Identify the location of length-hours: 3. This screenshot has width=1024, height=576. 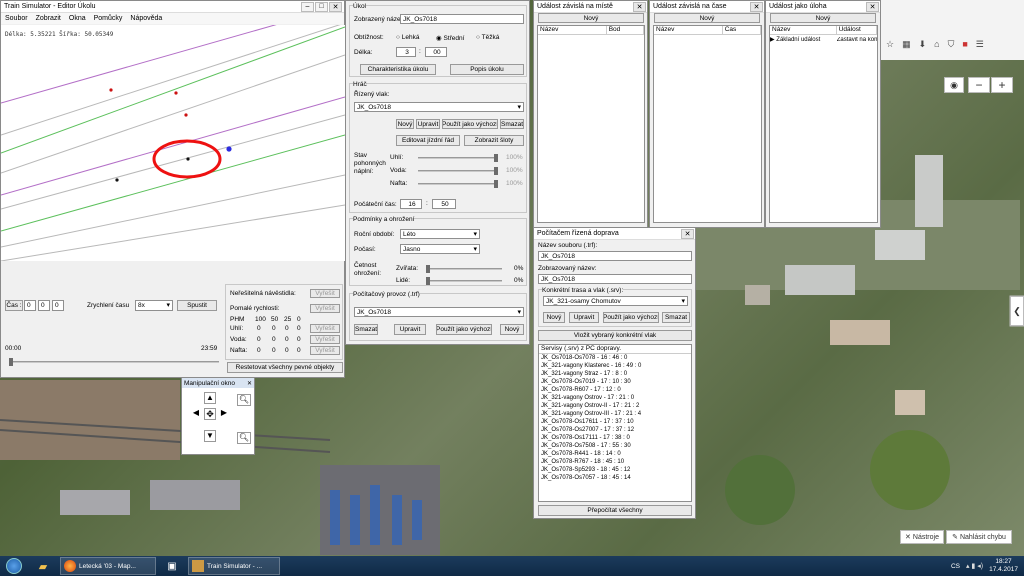
(406, 52).